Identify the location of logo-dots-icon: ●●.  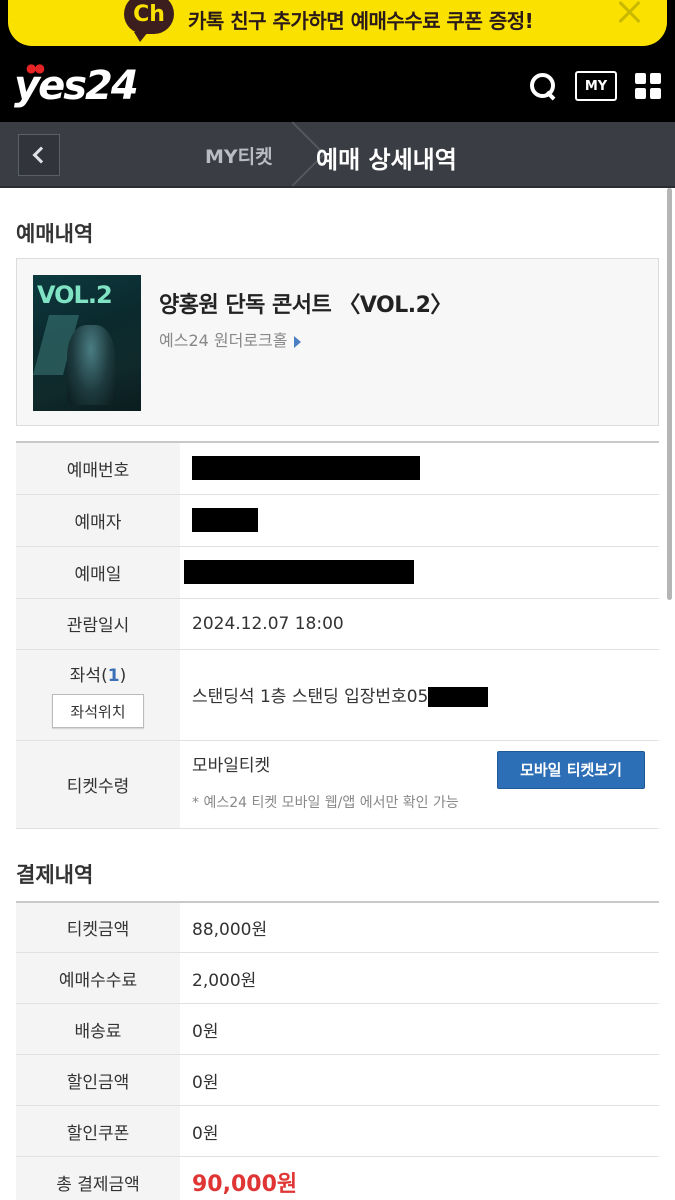
(35, 68).